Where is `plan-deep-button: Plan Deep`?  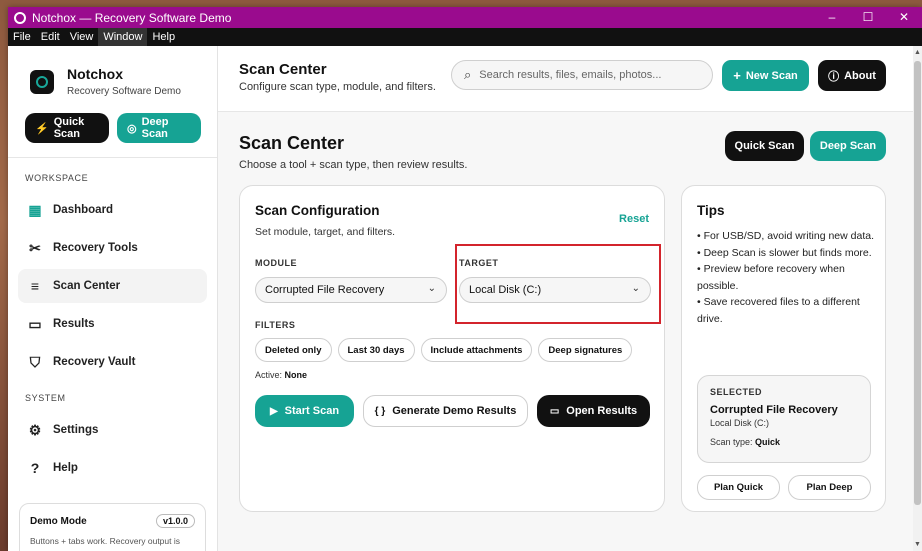
plan-deep-button: Plan Deep is located at coordinates (829, 487).